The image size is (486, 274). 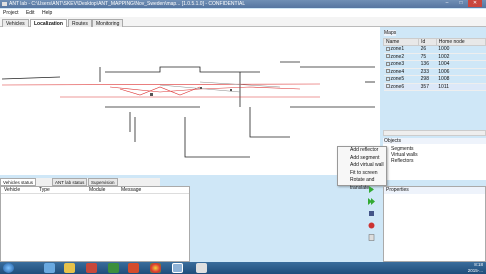 I want to click on main-tabs: Vehicles Localization Routes Monitoring, so click(x=243, y=22).